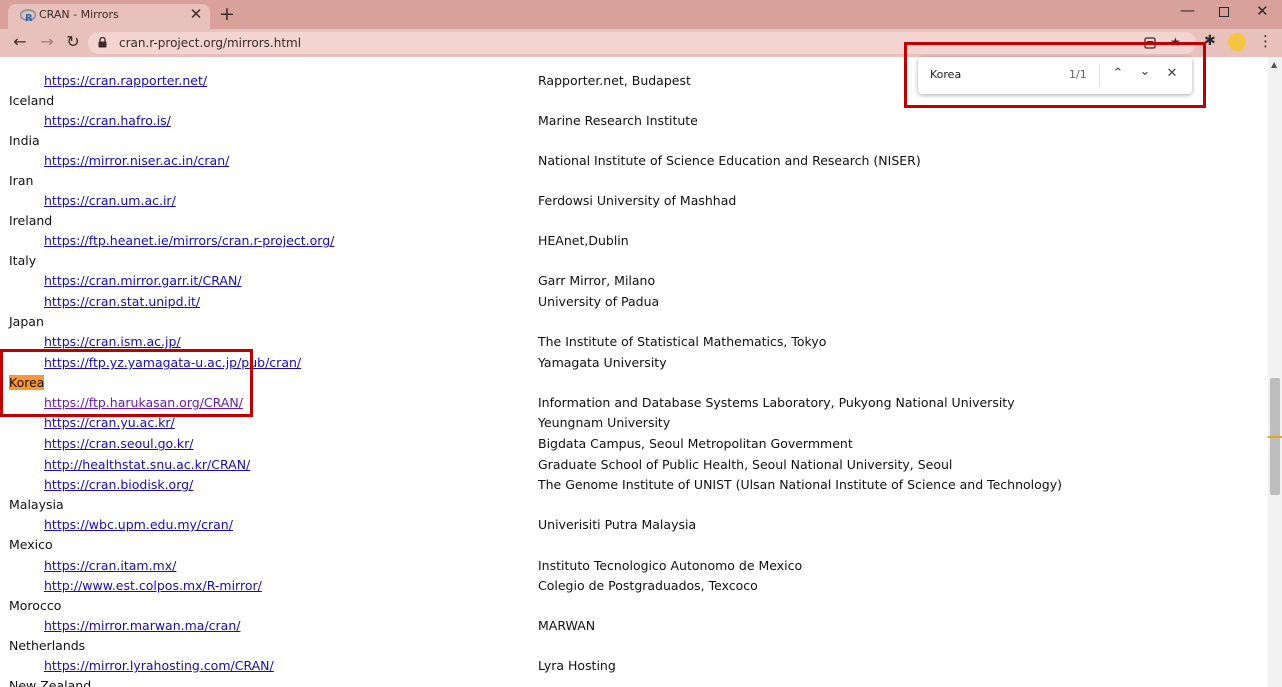 The height and width of the screenshot is (687, 1282). What do you see at coordinates (35, 605) in the screenshot?
I see `country-heading: Morocco` at bounding box center [35, 605].